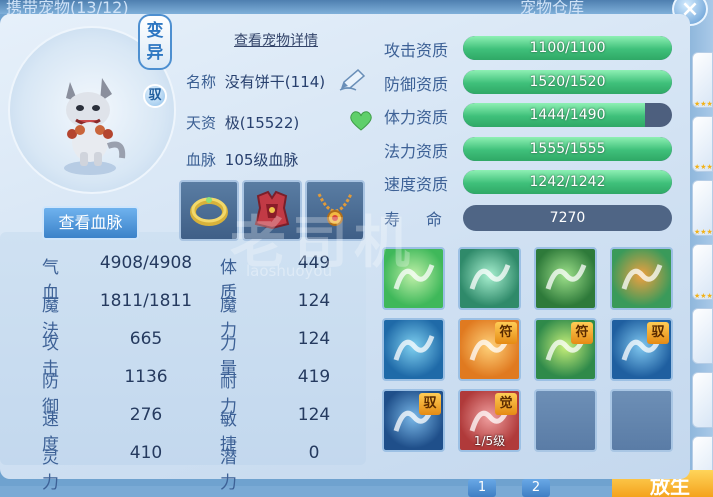  I want to click on pet-storage-list: ★★★ ★★★ ★★★ ★★★, so click(701, 248).